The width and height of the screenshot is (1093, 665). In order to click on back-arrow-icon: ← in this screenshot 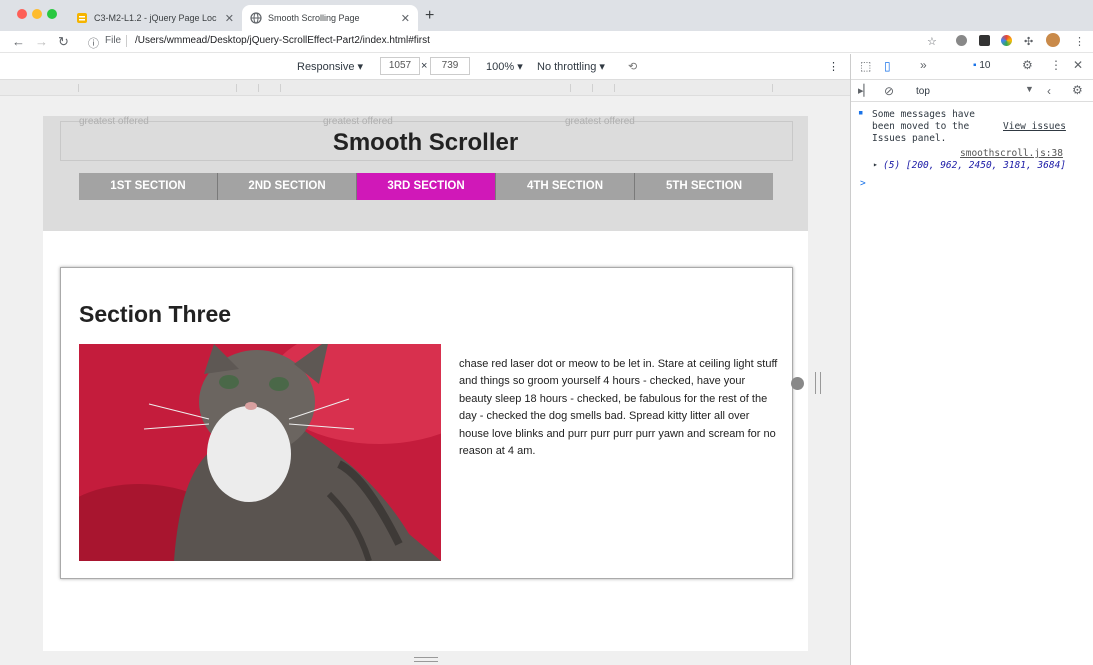, I will do `click(18, 41)`.